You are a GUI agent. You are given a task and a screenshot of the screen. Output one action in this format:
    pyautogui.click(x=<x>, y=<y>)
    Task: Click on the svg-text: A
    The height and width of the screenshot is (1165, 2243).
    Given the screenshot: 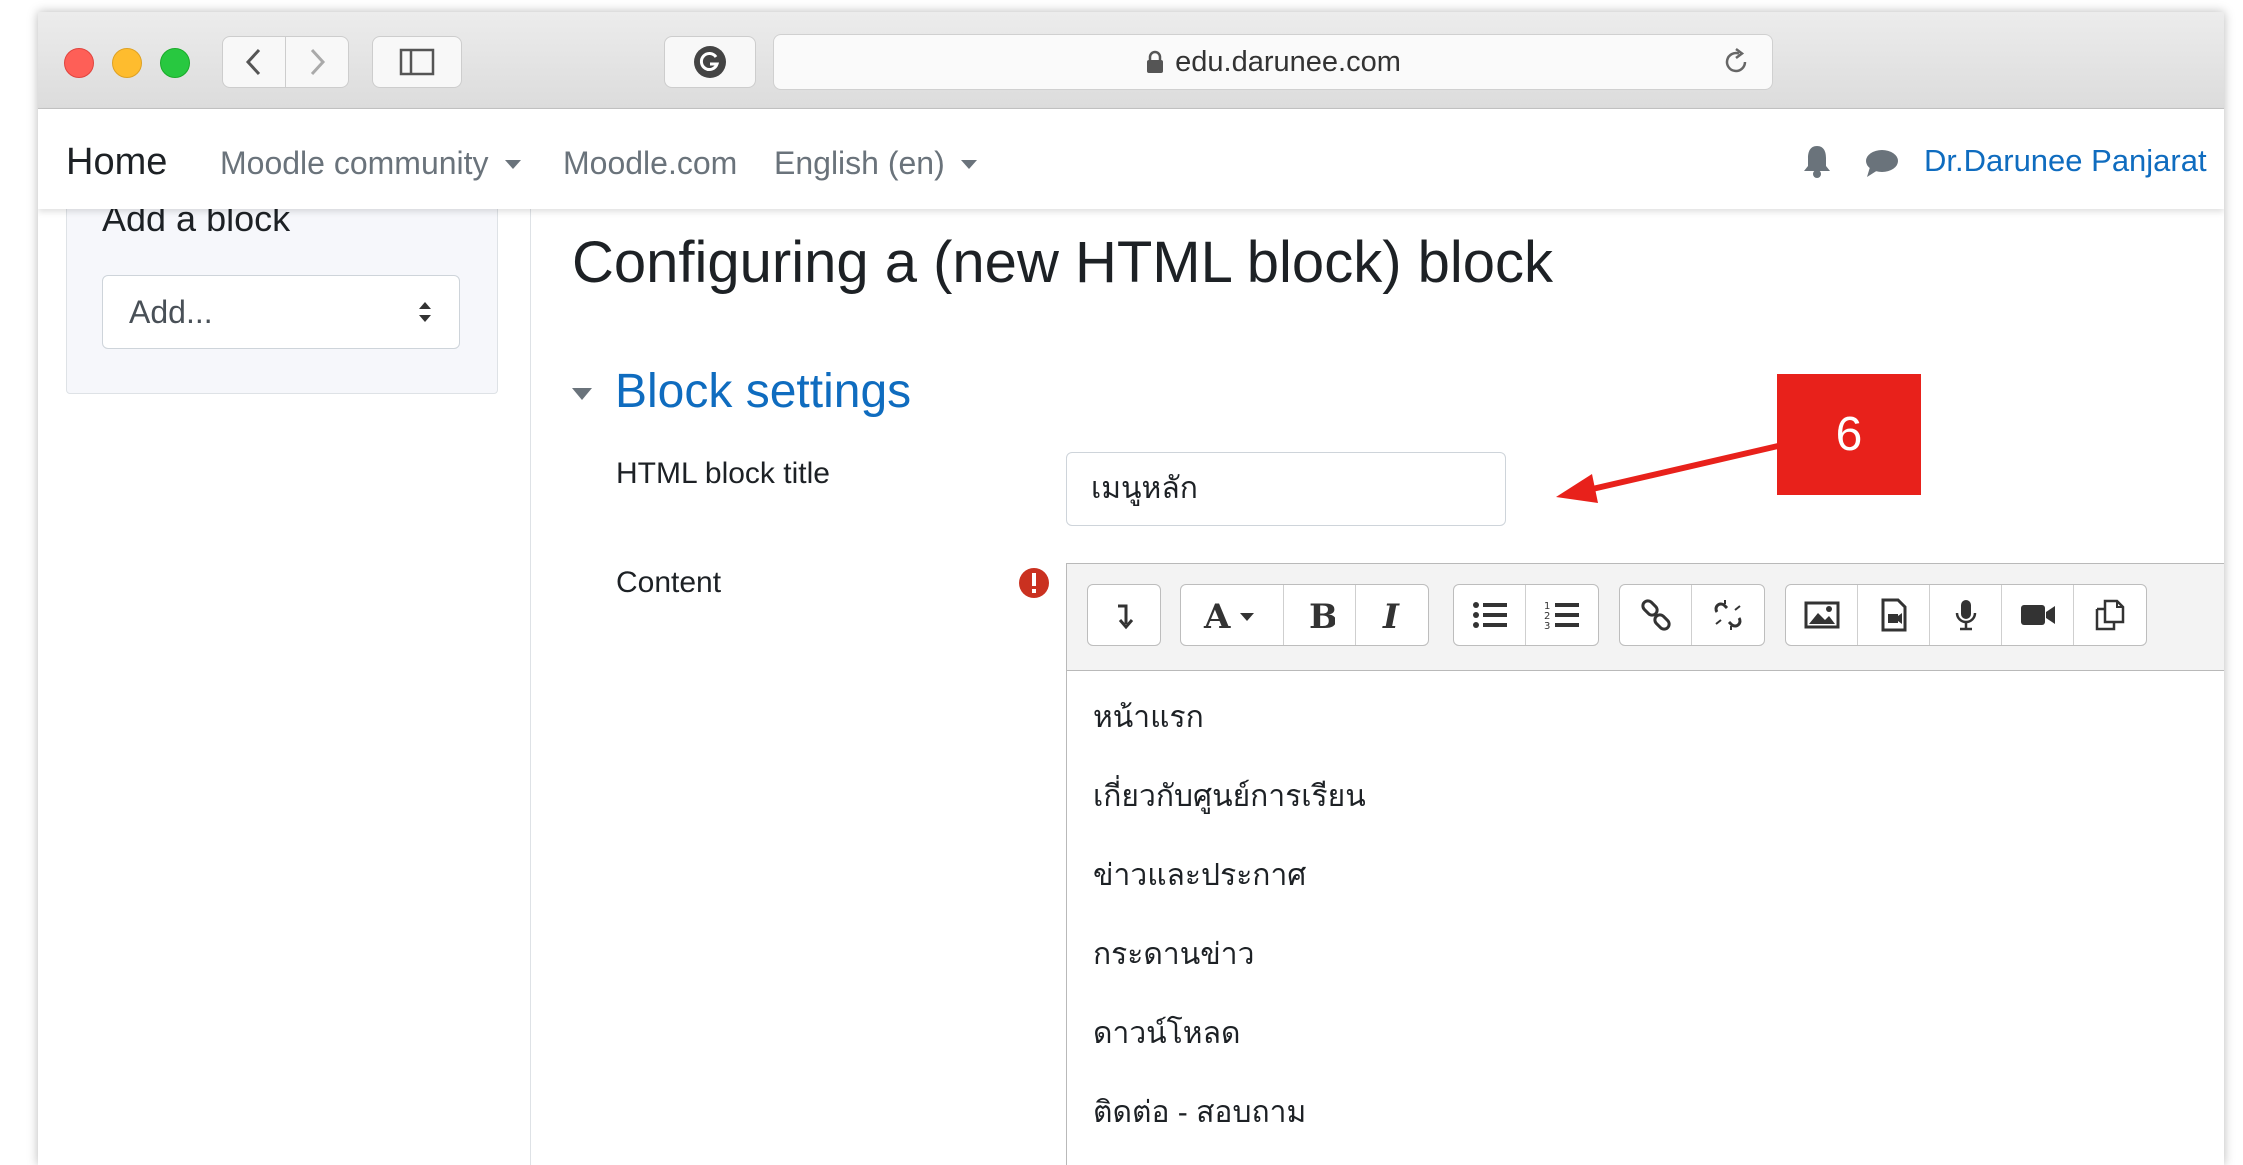 What is the action you would take?
    pyautogui.click(x=1217, y=615)
    